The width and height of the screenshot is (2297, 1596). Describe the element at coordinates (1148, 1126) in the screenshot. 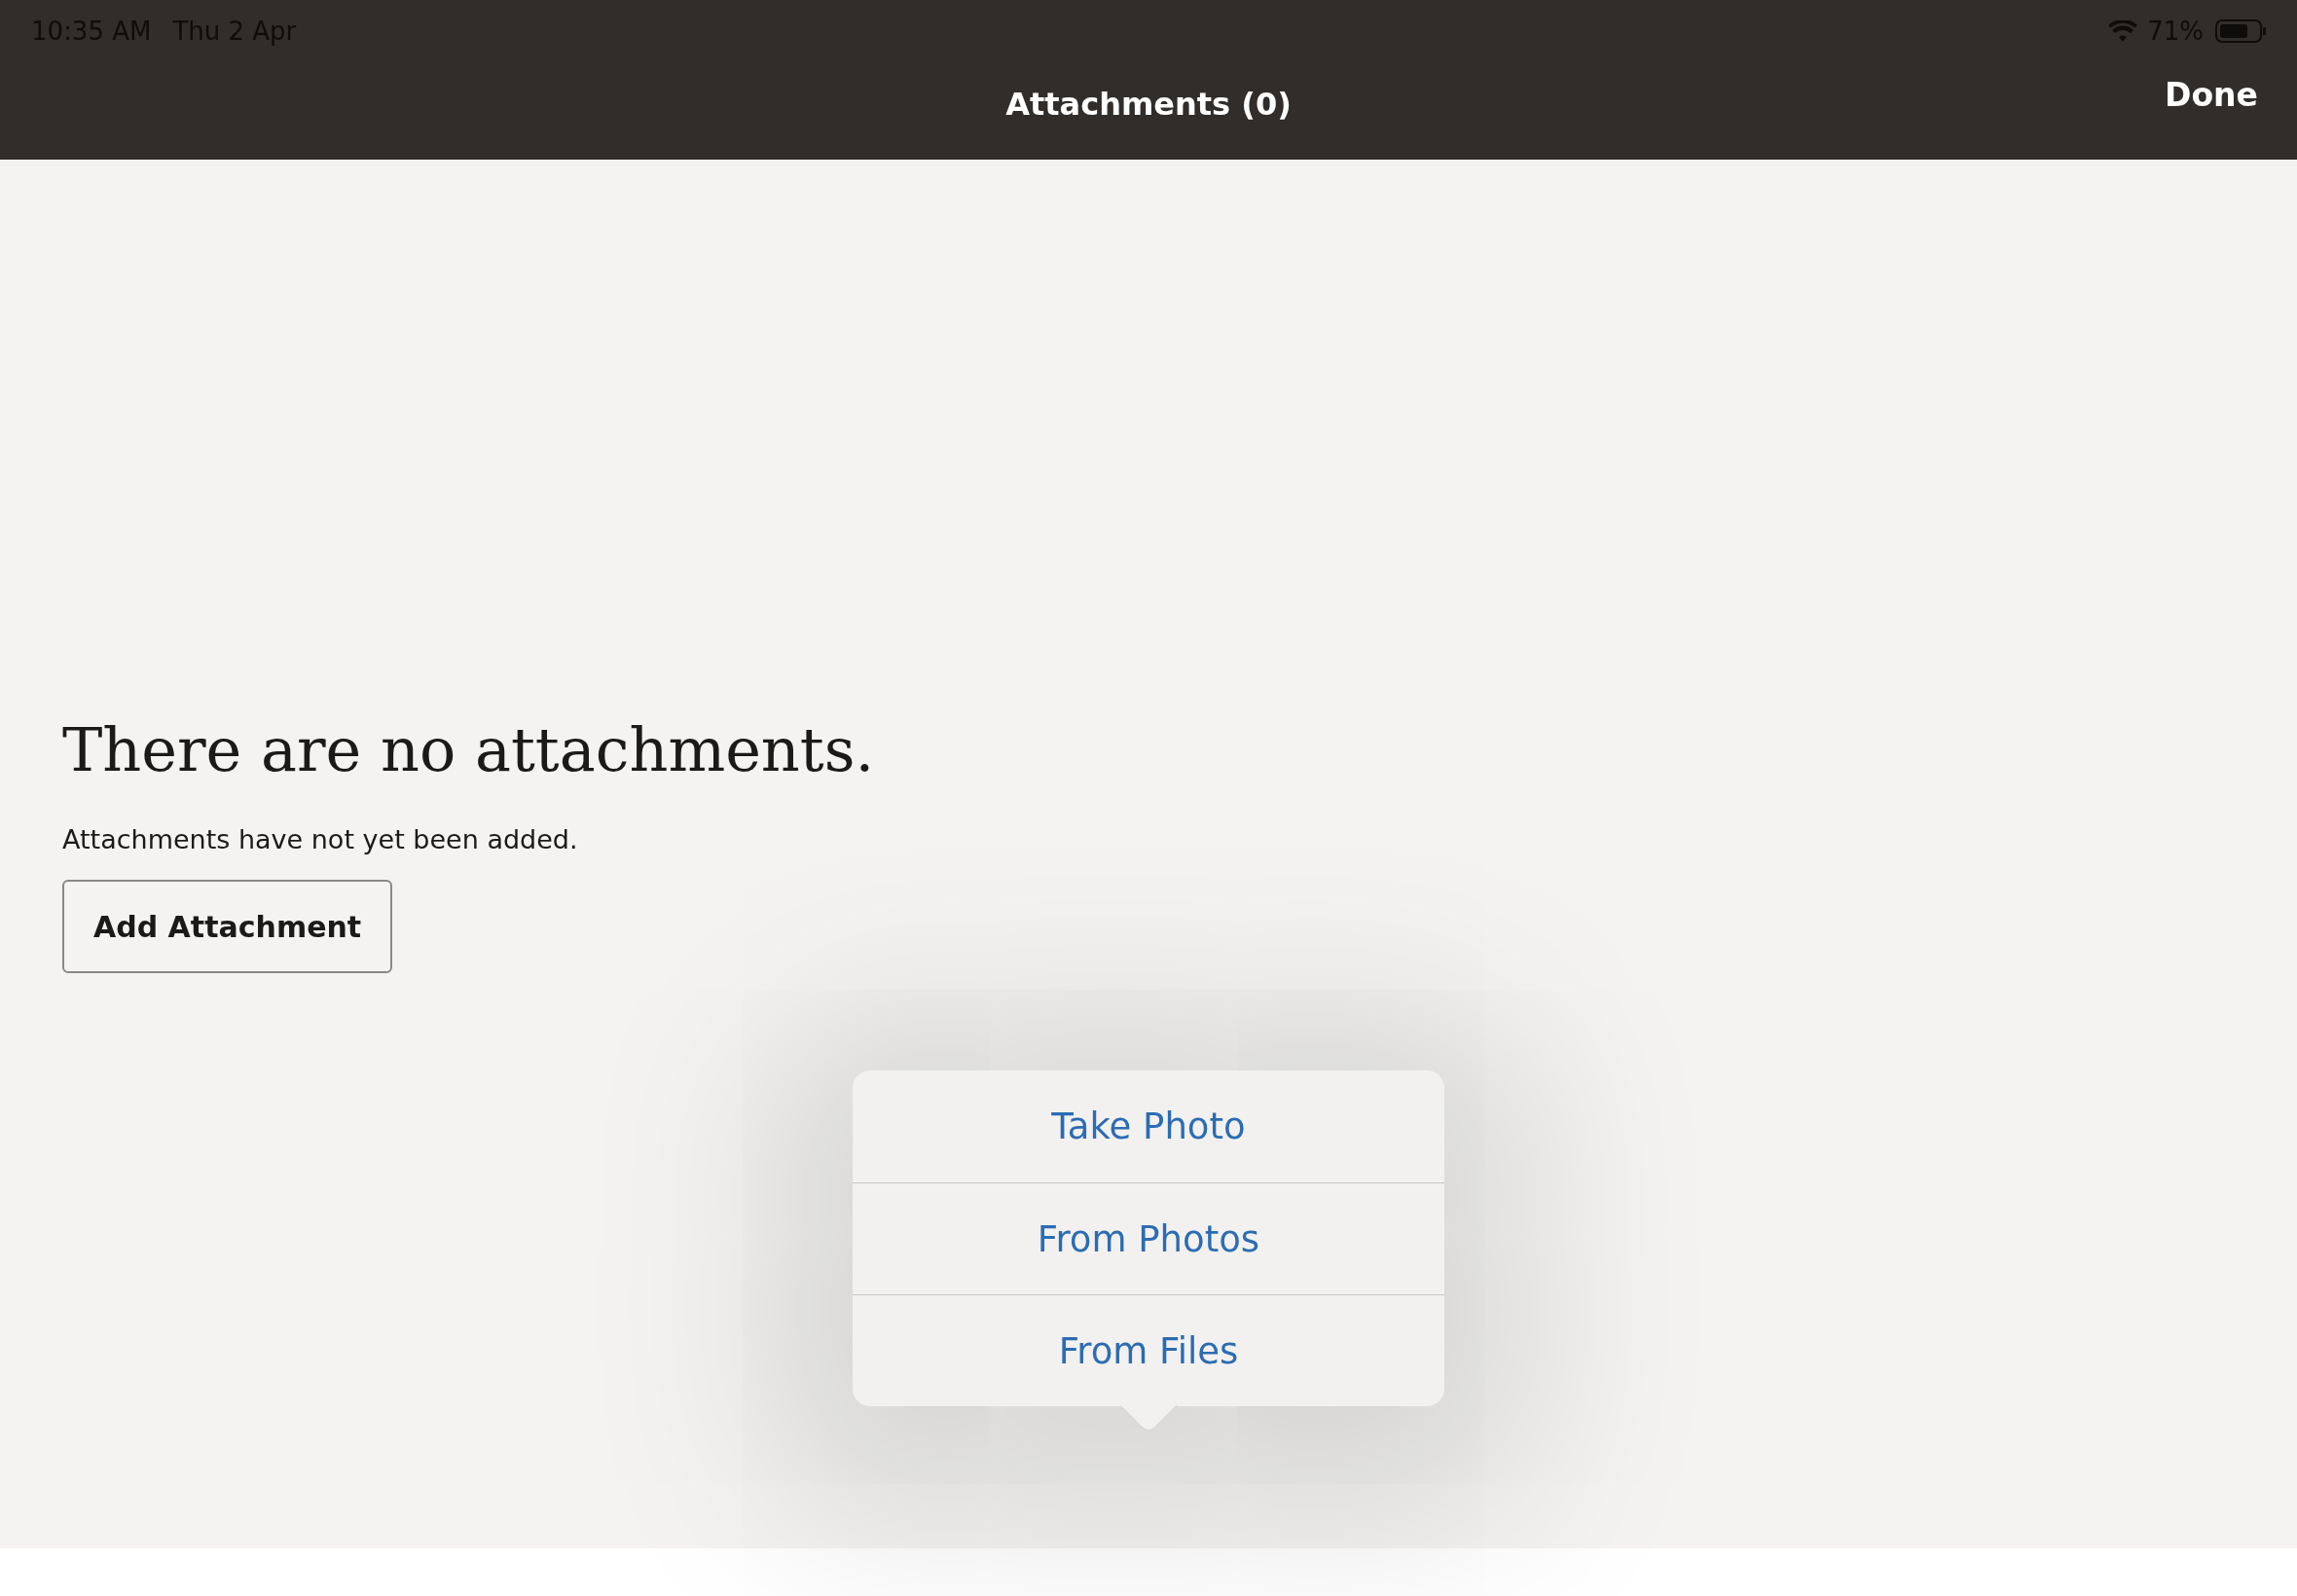

I see `menu-item: Take Photo` at that location.